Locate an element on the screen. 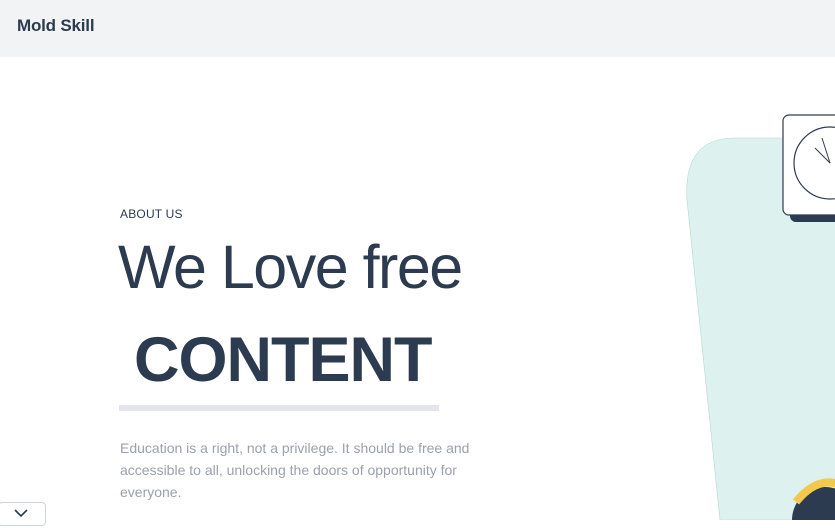  hero-headline: We Love free is located at coordinates (290, 267).